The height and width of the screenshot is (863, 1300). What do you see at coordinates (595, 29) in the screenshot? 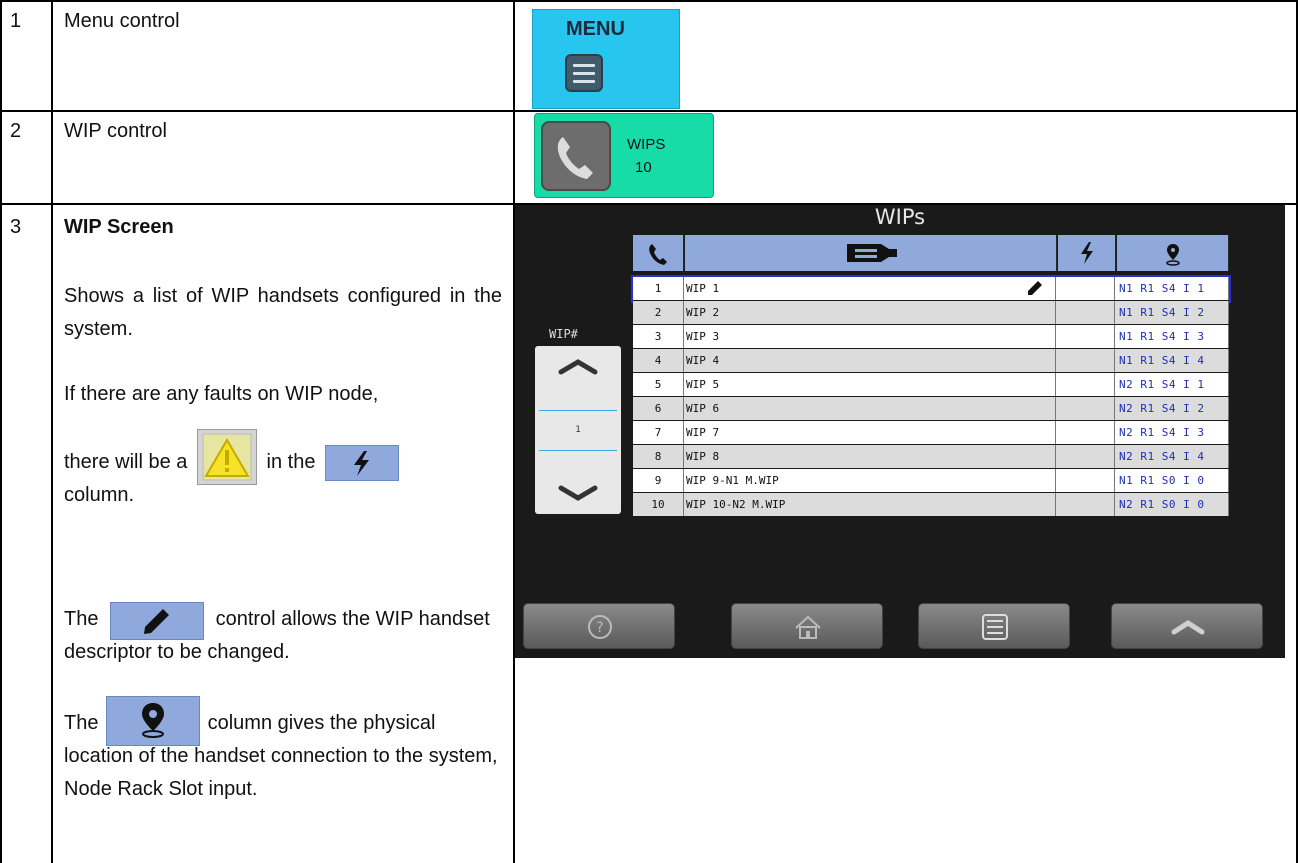
I see `menu-button-label: MENU` at bounding box center [595, 29].